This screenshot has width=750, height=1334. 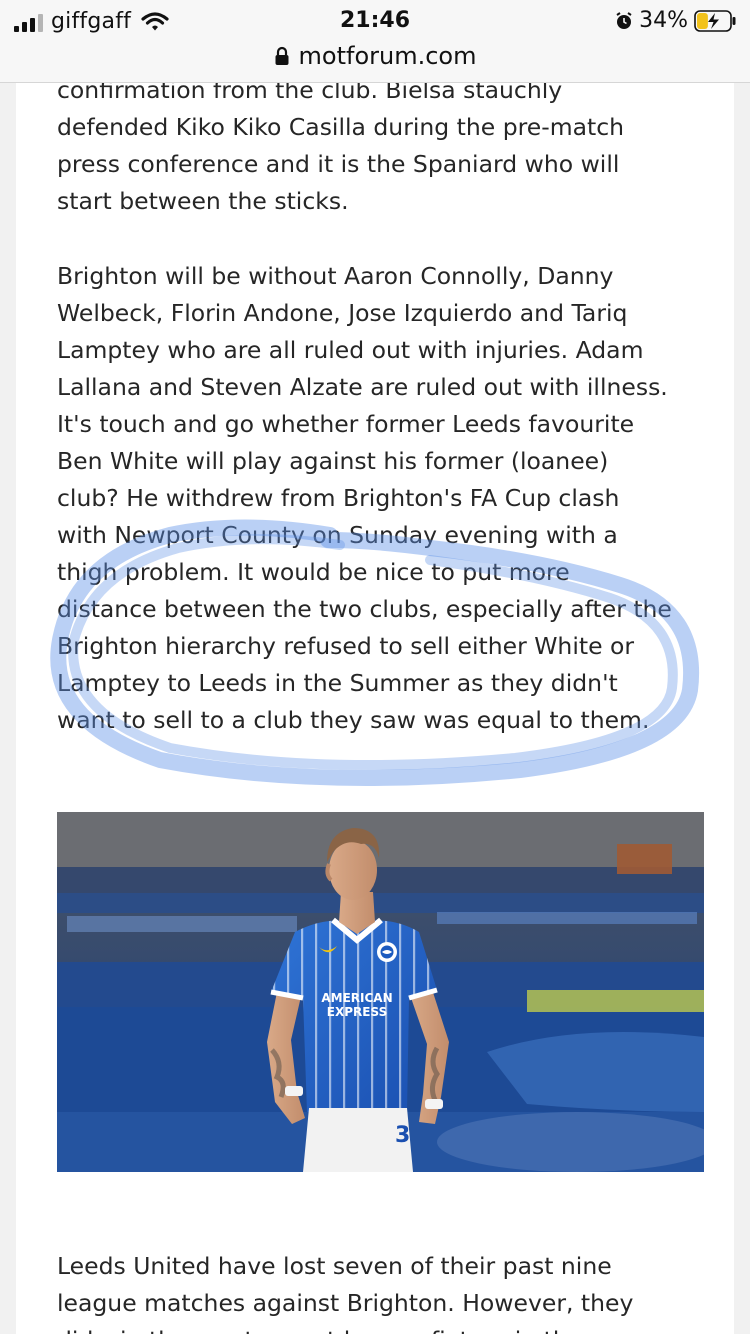 I want to click on browser-address-bar: motforum.com, so click(x=375, y=61).